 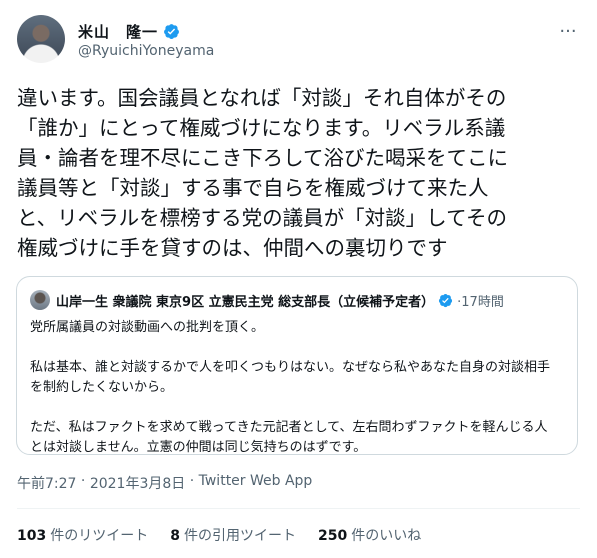 I want to click on stats-row: 103 件のリツイート 8 件の引用ツイート 250 件のいいね, so click(x=219, y=535).